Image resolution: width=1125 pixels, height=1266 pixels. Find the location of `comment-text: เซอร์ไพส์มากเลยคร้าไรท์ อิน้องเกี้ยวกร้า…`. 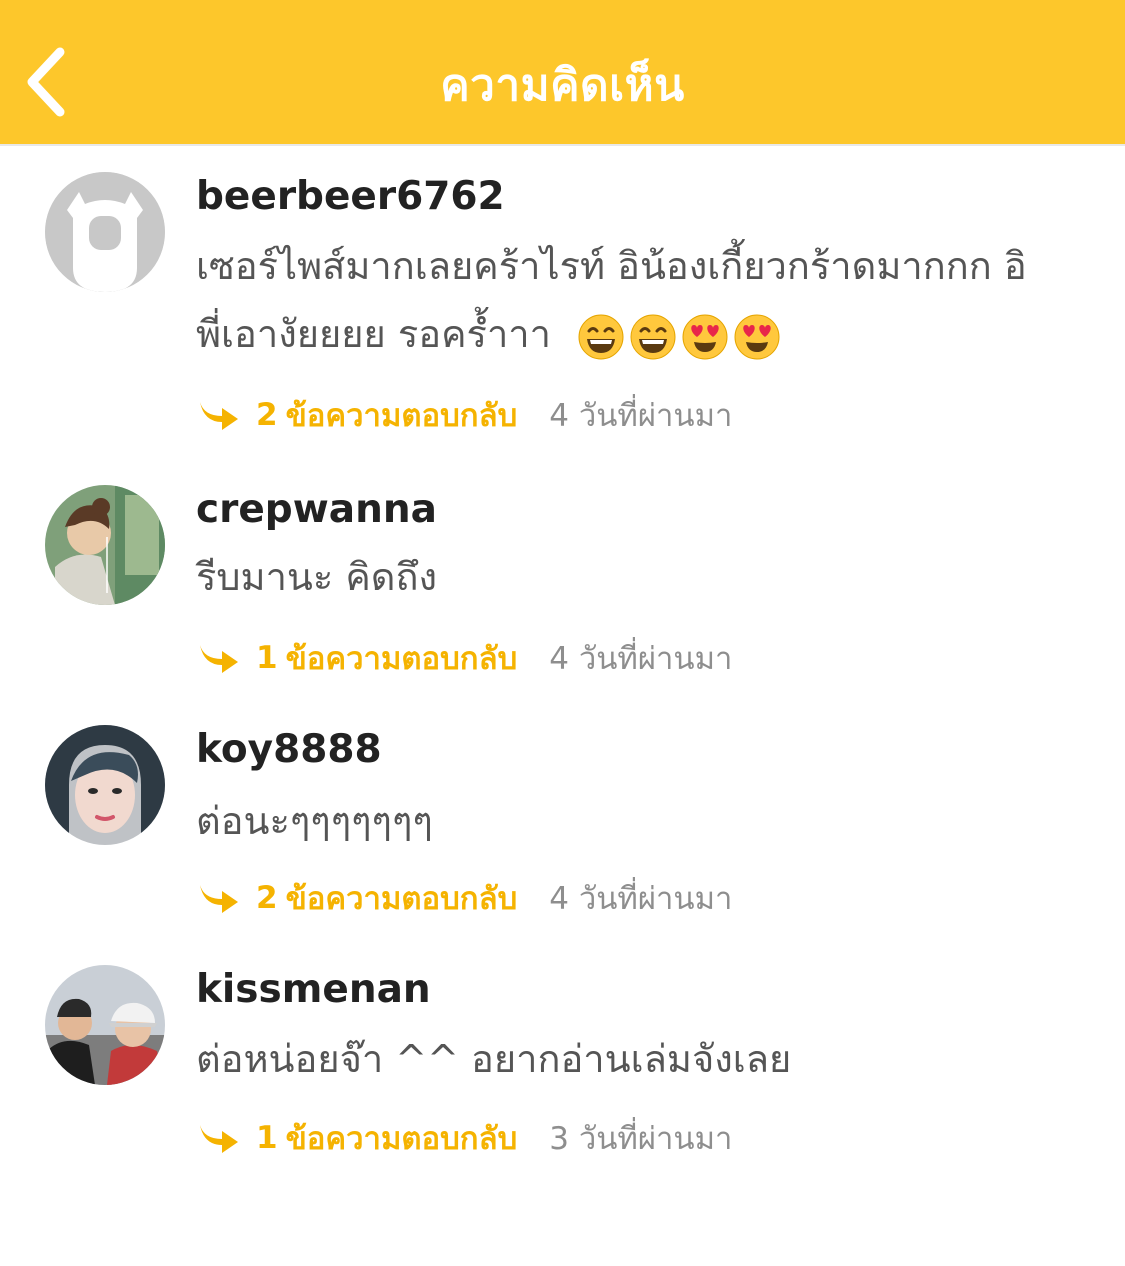

comment-text: เซอร์ไพส์มากเลยคร้าไรท์ อิน้องเกี้ยวกร้า… is located at coordinates (636, 300).